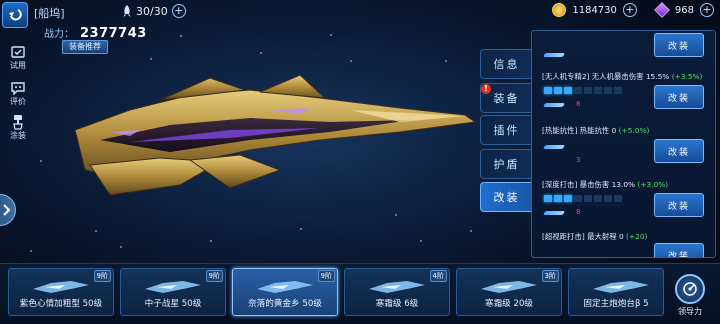 Image resolution: width=720 pixels, height=324 pixels. I want to click on ship-card: 9阶中子战星 50级, so click(173, 292).